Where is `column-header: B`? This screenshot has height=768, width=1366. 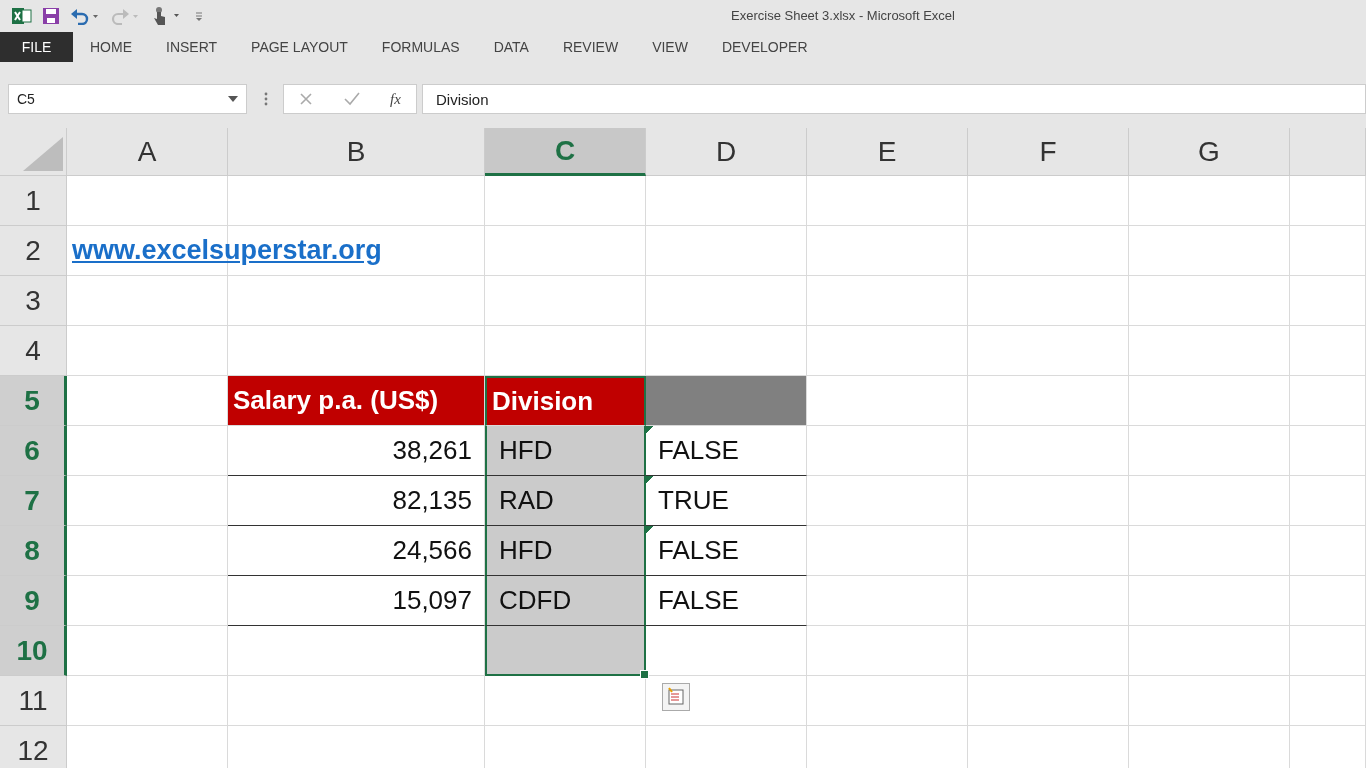
column-header: B is located at coordinates (356, 152).